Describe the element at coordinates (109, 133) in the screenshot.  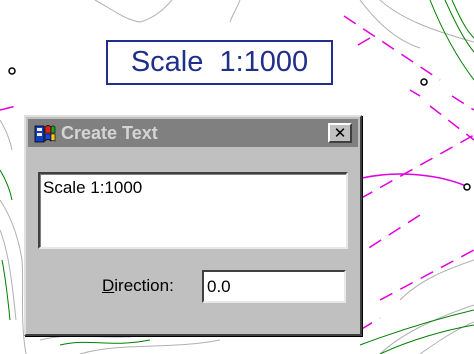
I see `dialog-title: Create Text` at that location.